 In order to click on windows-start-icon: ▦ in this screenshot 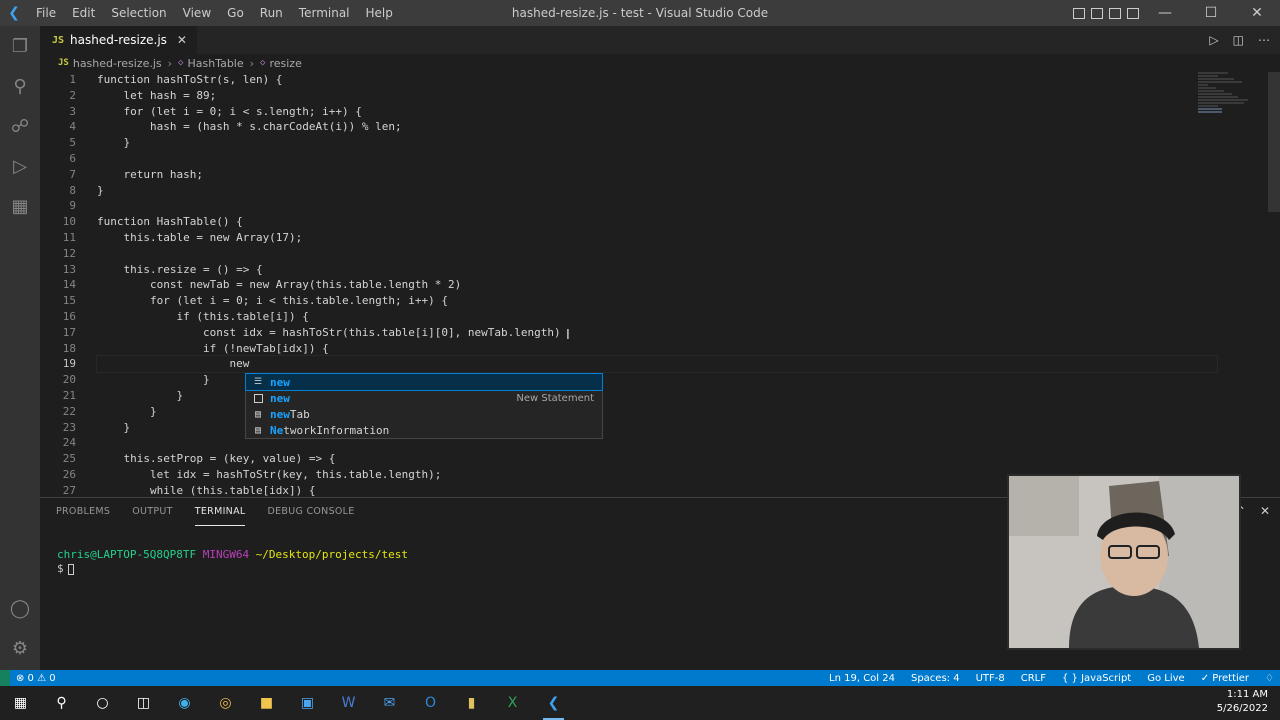, I will do `click(20, 703)`.